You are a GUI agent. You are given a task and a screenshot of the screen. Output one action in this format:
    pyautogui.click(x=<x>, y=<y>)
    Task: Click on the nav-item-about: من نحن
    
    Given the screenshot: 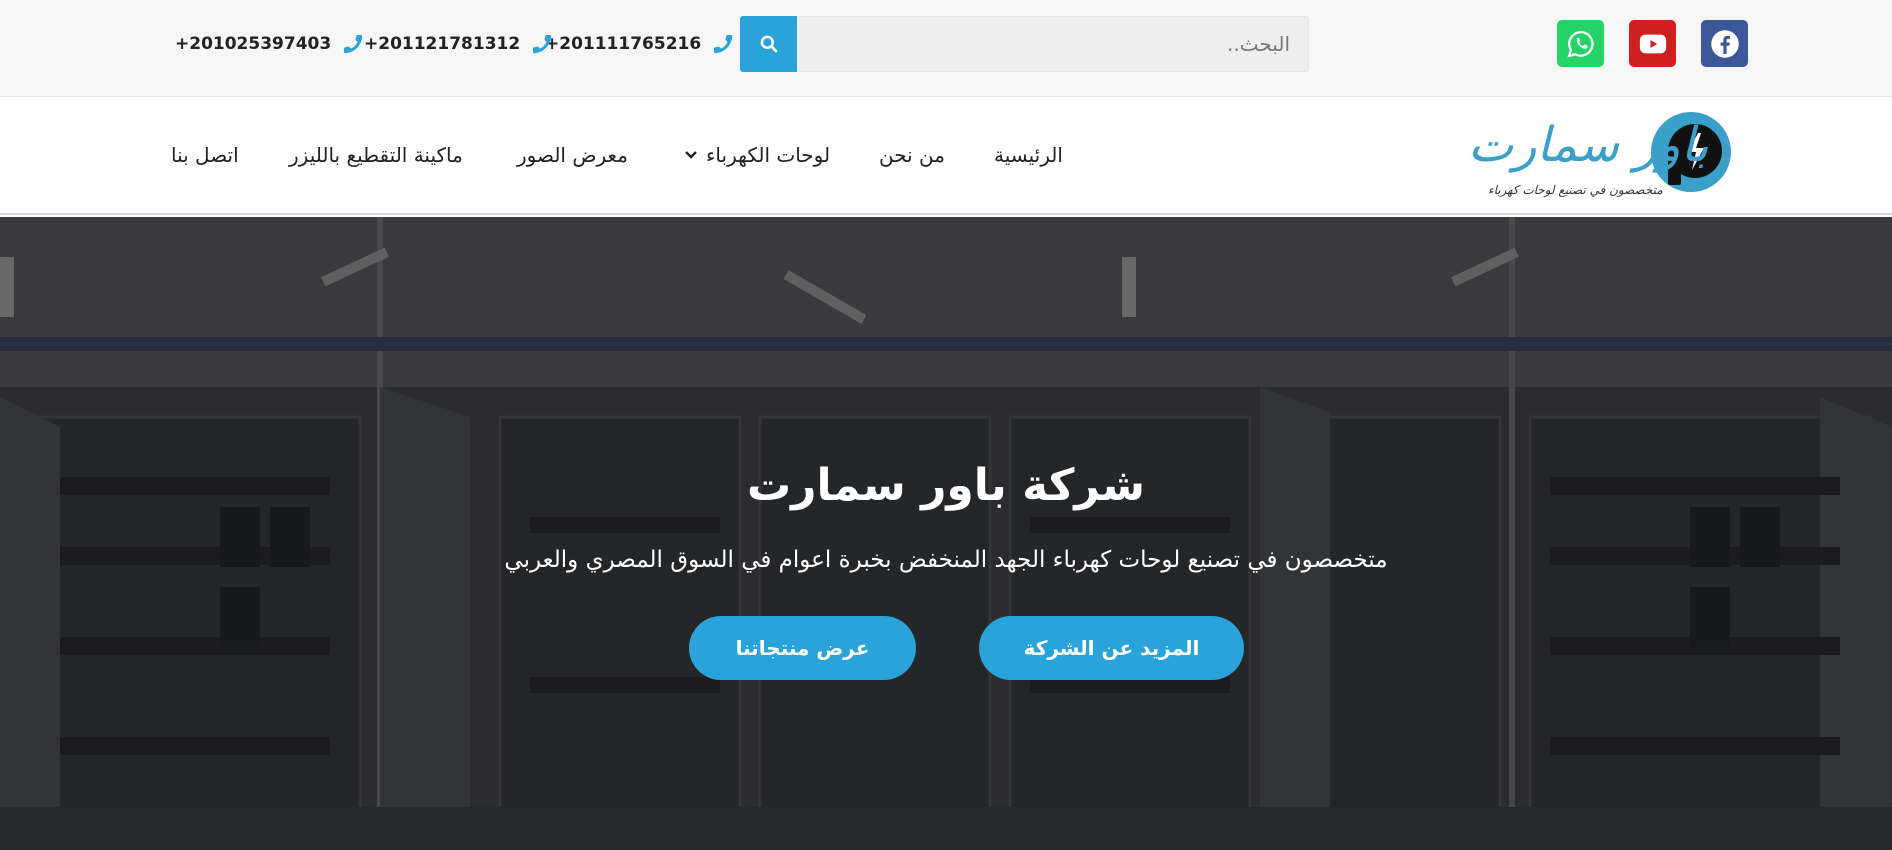 What is the action you would take?
    pyautogui.click(x=912, y=155)
    